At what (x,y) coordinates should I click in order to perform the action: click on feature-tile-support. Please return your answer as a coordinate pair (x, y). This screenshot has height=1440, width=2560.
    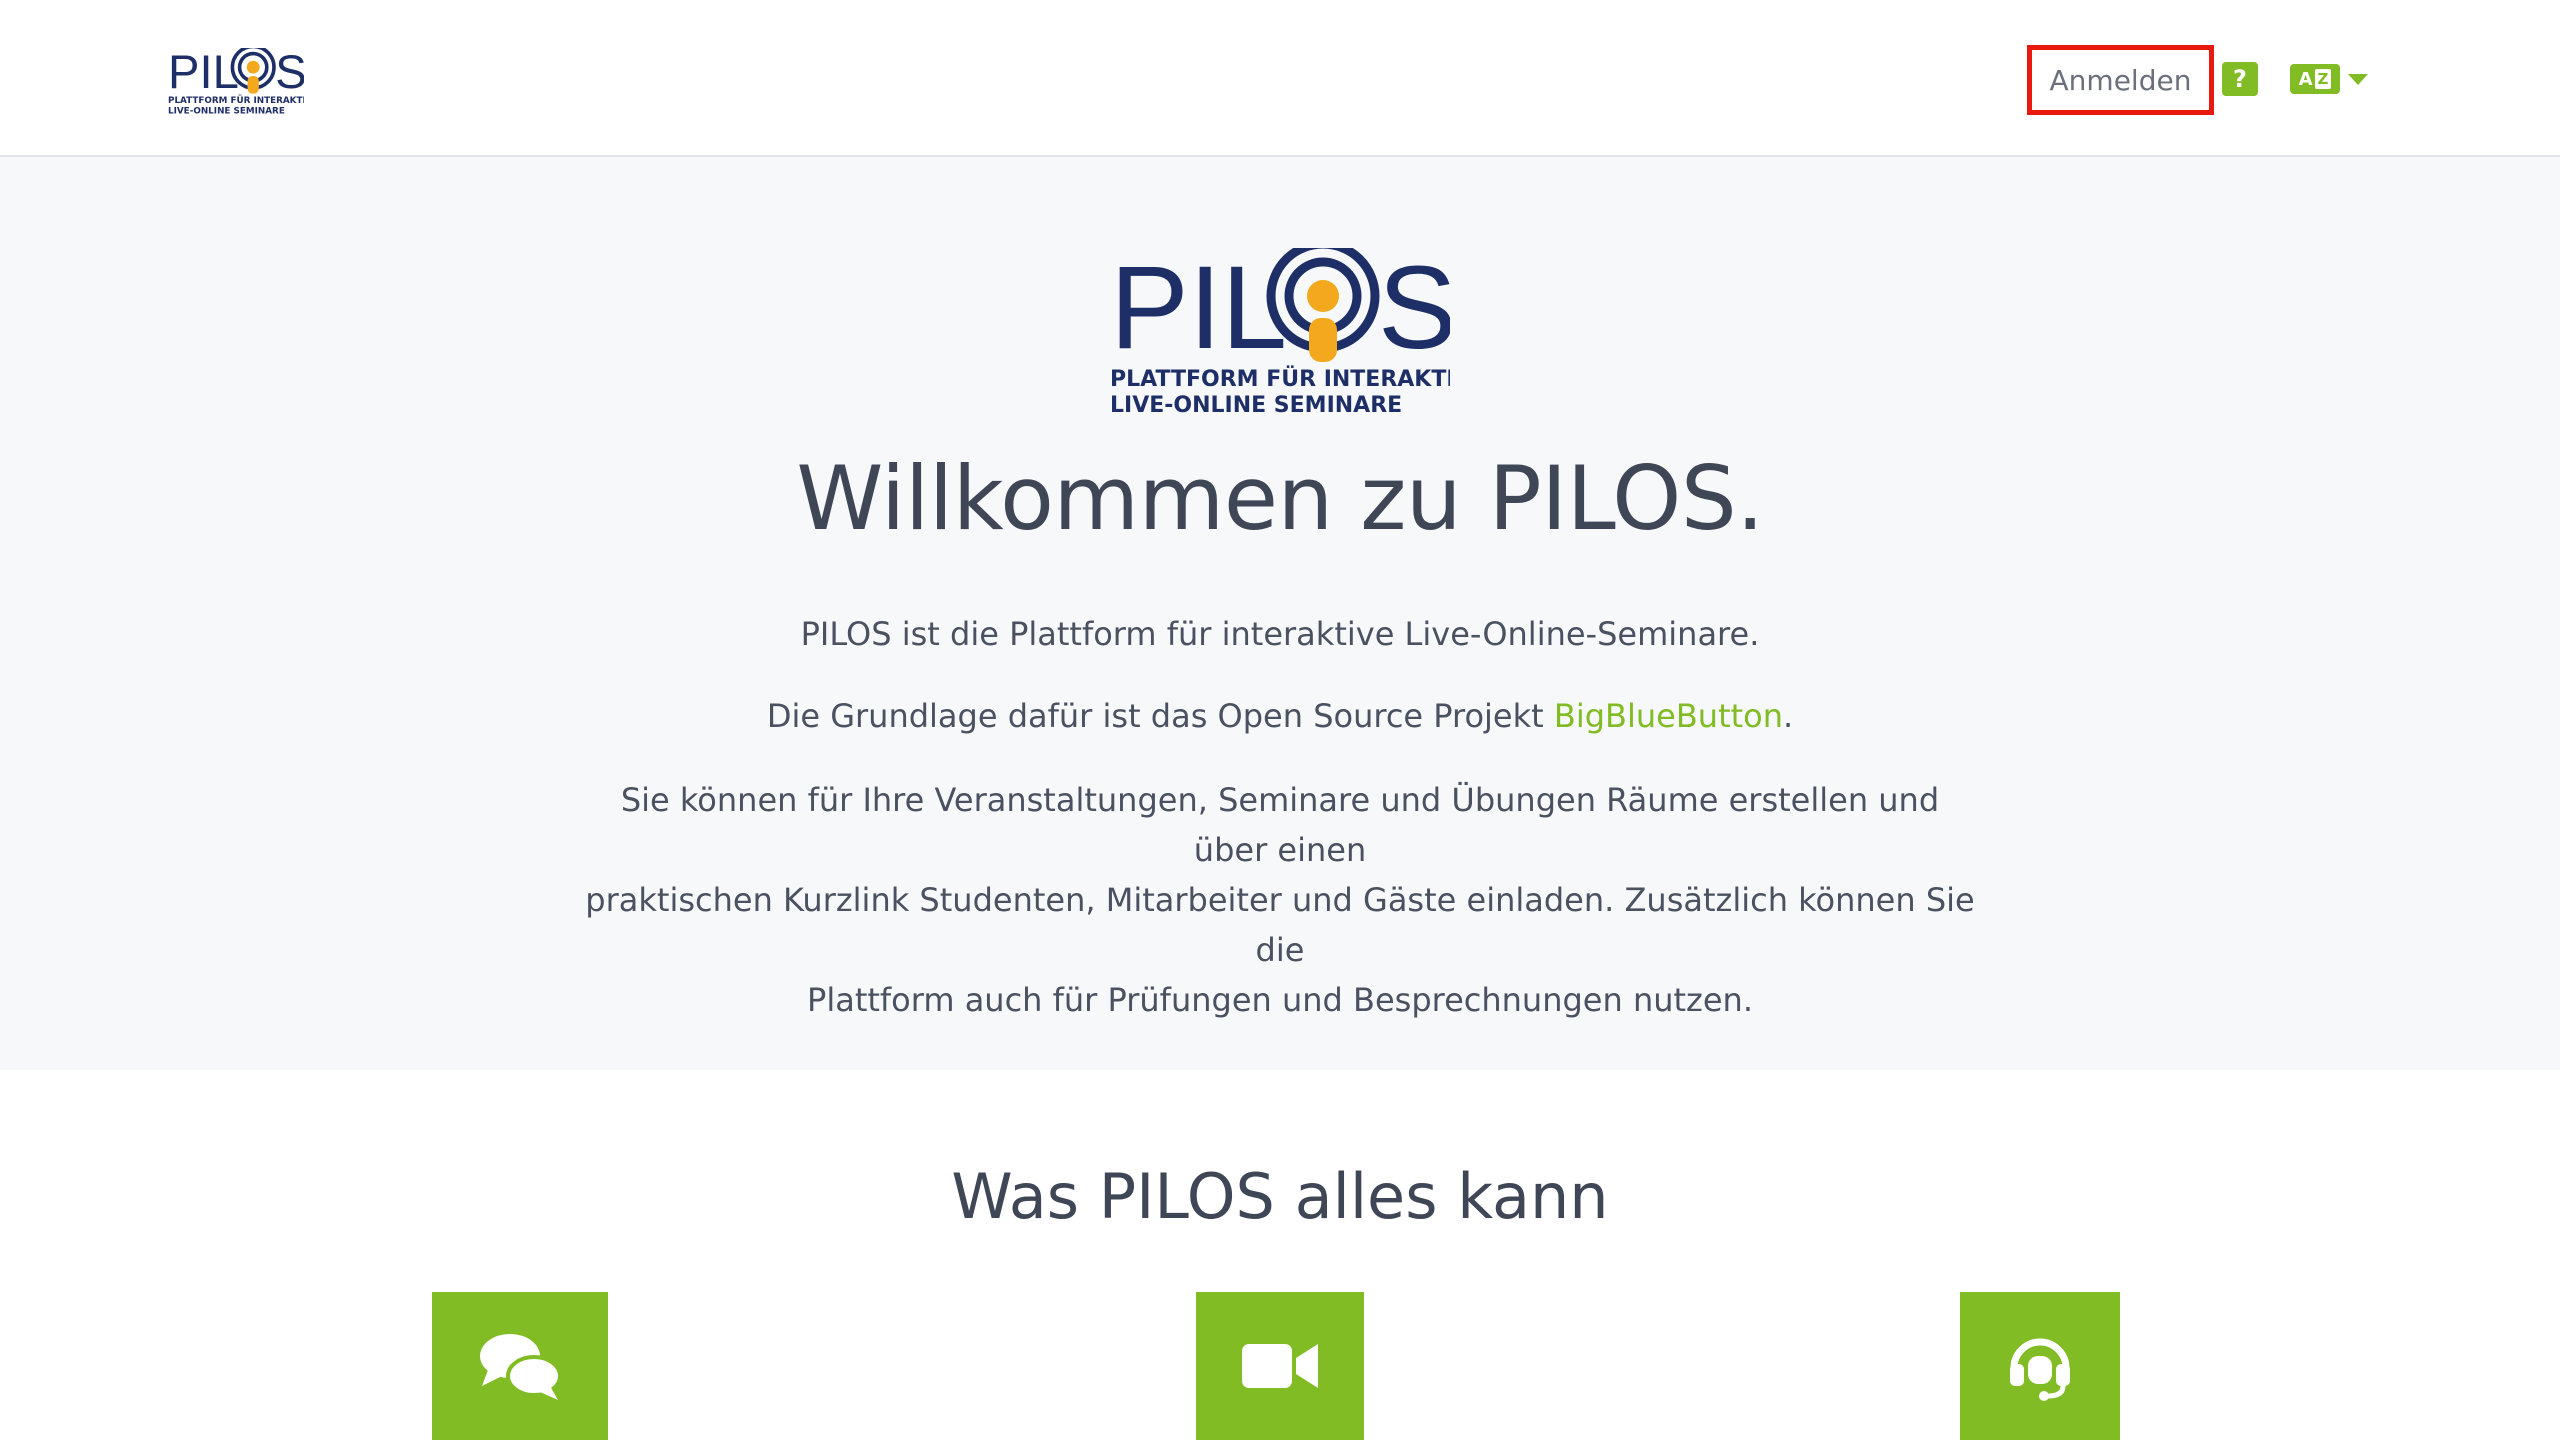
    Looking at the image, I should click on (2040, 1366).